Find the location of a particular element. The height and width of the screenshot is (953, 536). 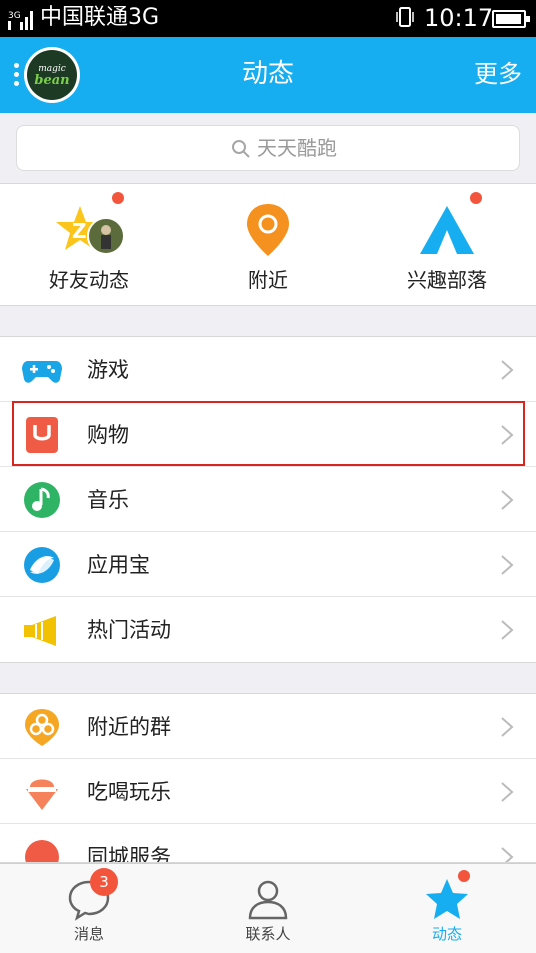

tab-feed: 动态 is located at coordinates (447, 908).